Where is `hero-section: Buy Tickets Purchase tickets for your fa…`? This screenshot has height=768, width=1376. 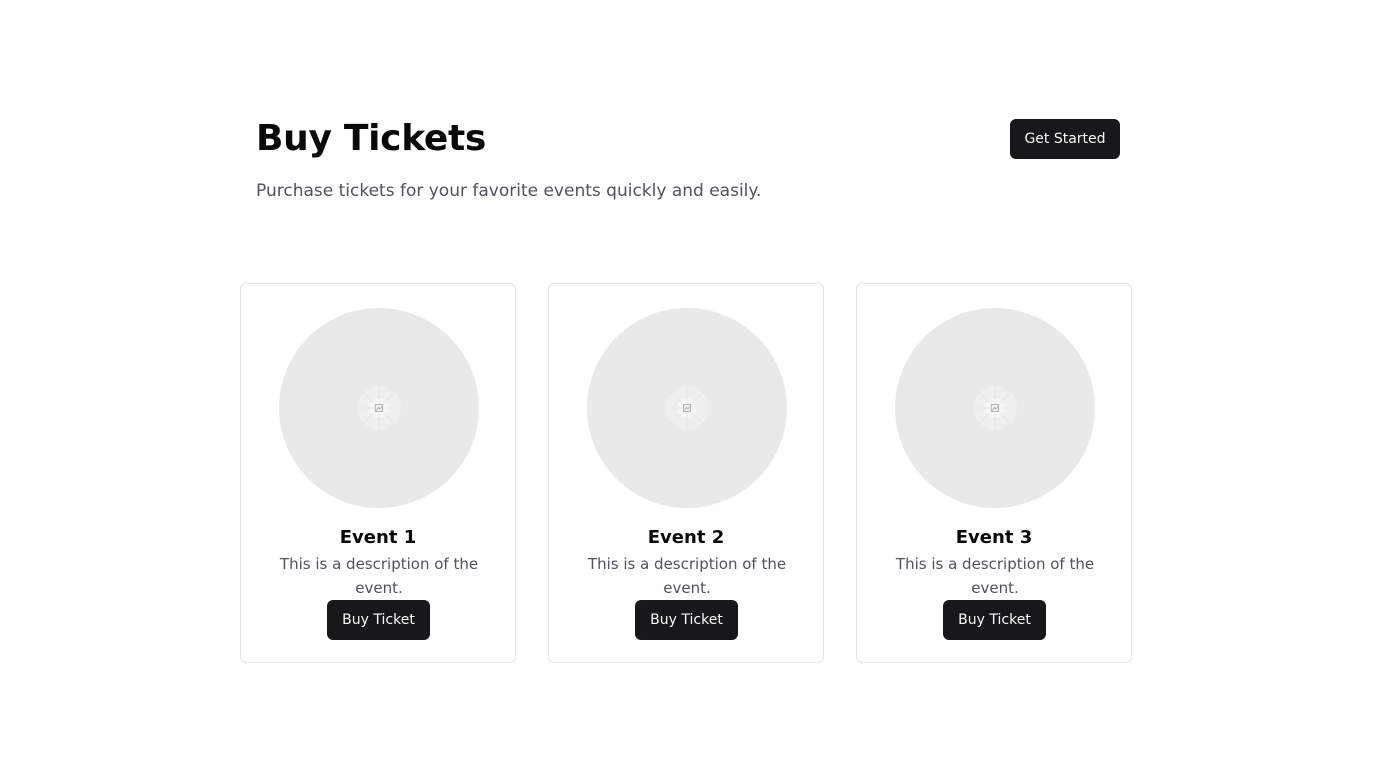
hero-section: Buy Tickets Purchase tickets for your fa… is located at coordinates (688, 158).